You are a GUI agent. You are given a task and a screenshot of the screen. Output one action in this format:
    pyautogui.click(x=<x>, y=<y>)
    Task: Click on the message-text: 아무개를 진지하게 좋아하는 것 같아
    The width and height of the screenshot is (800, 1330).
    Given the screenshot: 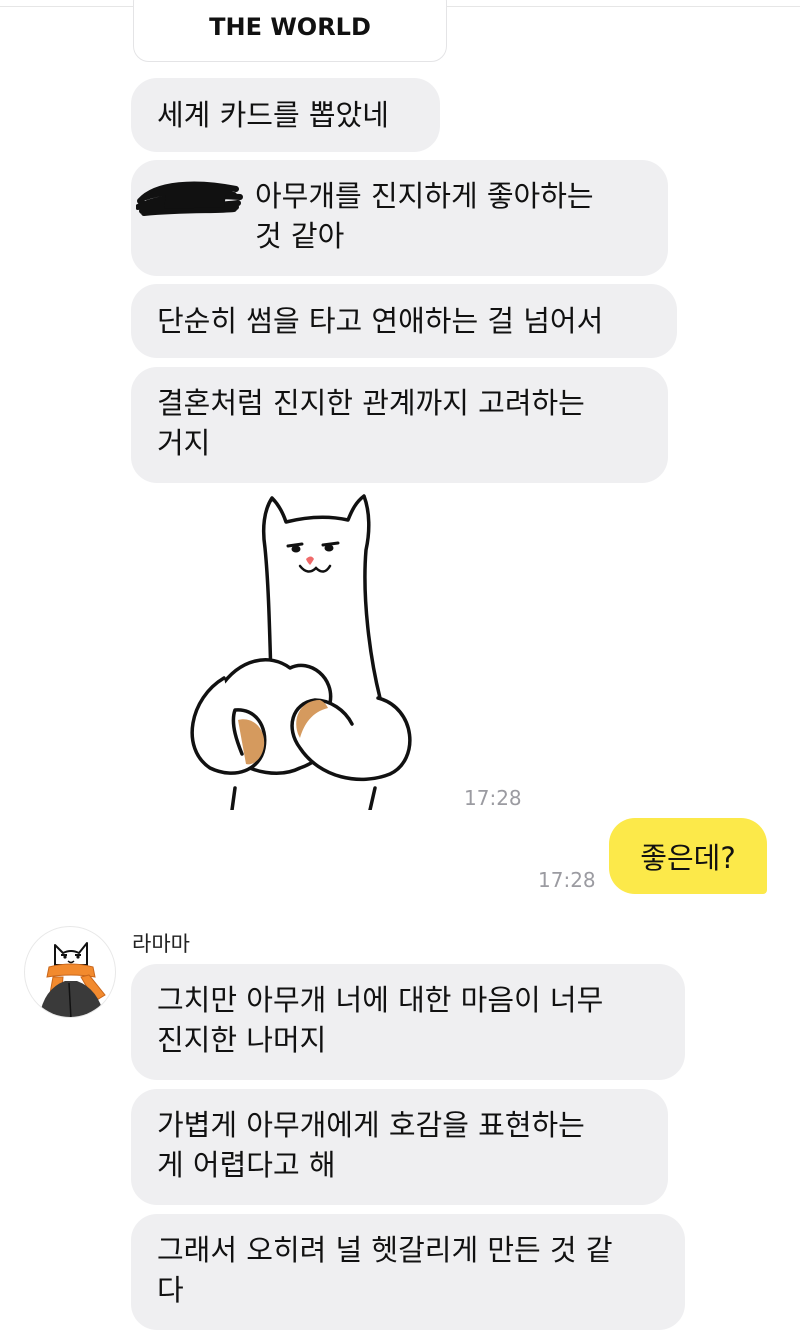 What is the action you would take?
    pyautogui.click(x=424, y=216)
    